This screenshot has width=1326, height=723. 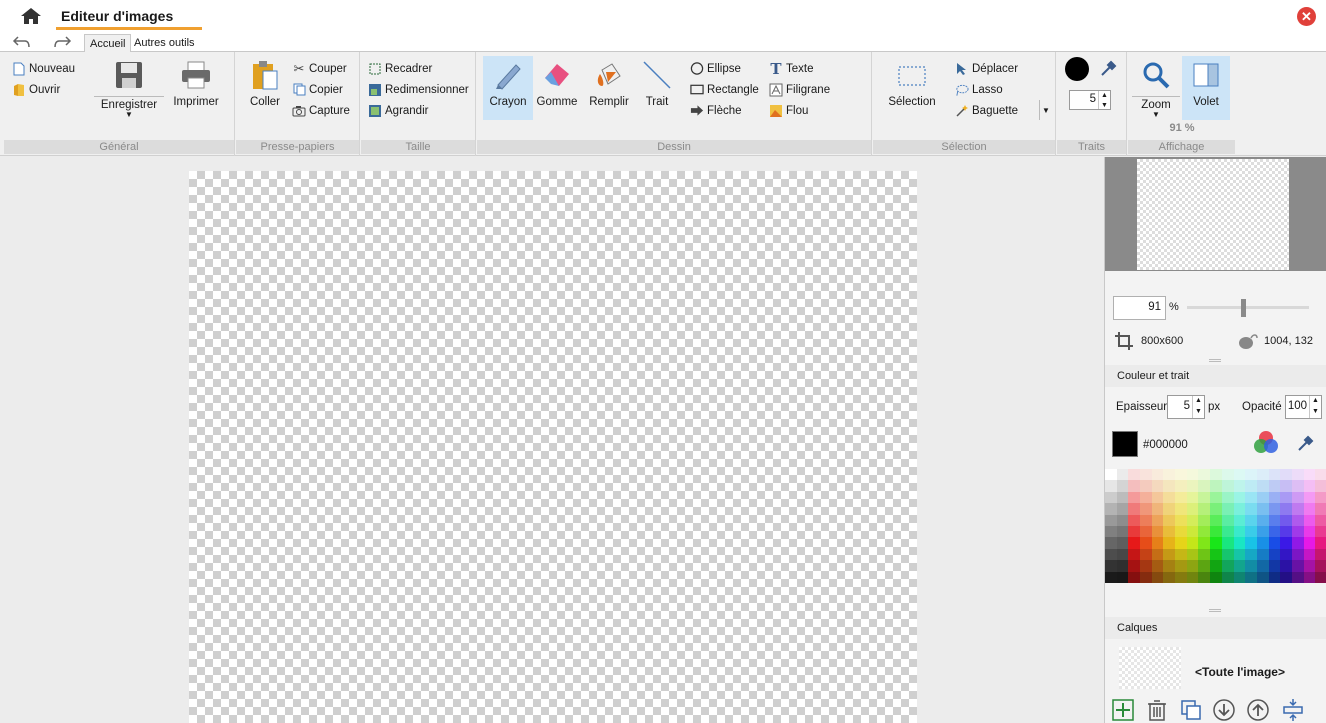 I want to click on add-layer-button, so click(x=1123, y=710).